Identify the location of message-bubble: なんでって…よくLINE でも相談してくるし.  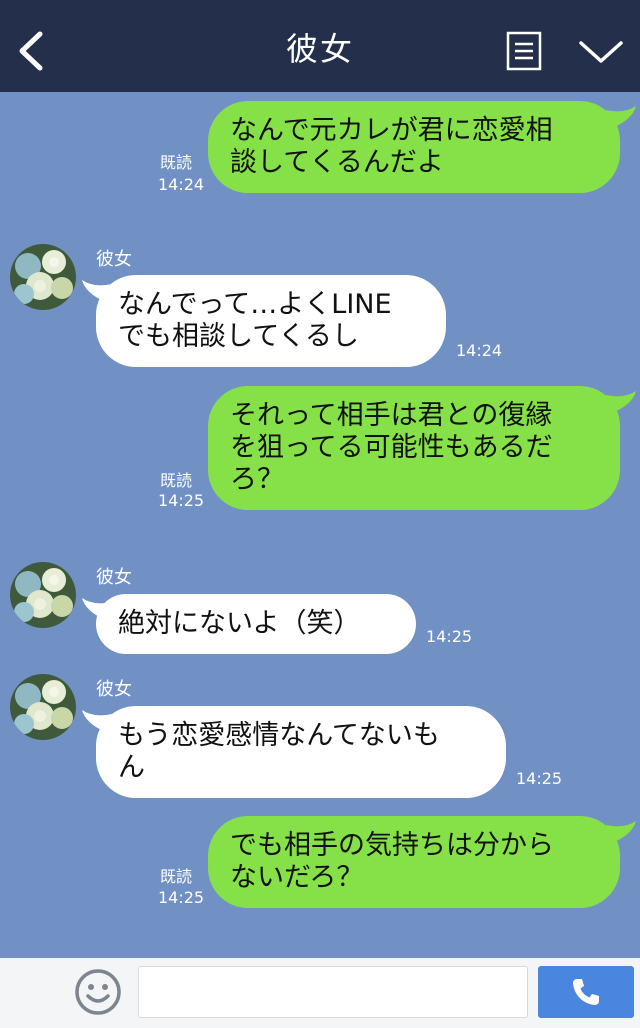
(271, 321).